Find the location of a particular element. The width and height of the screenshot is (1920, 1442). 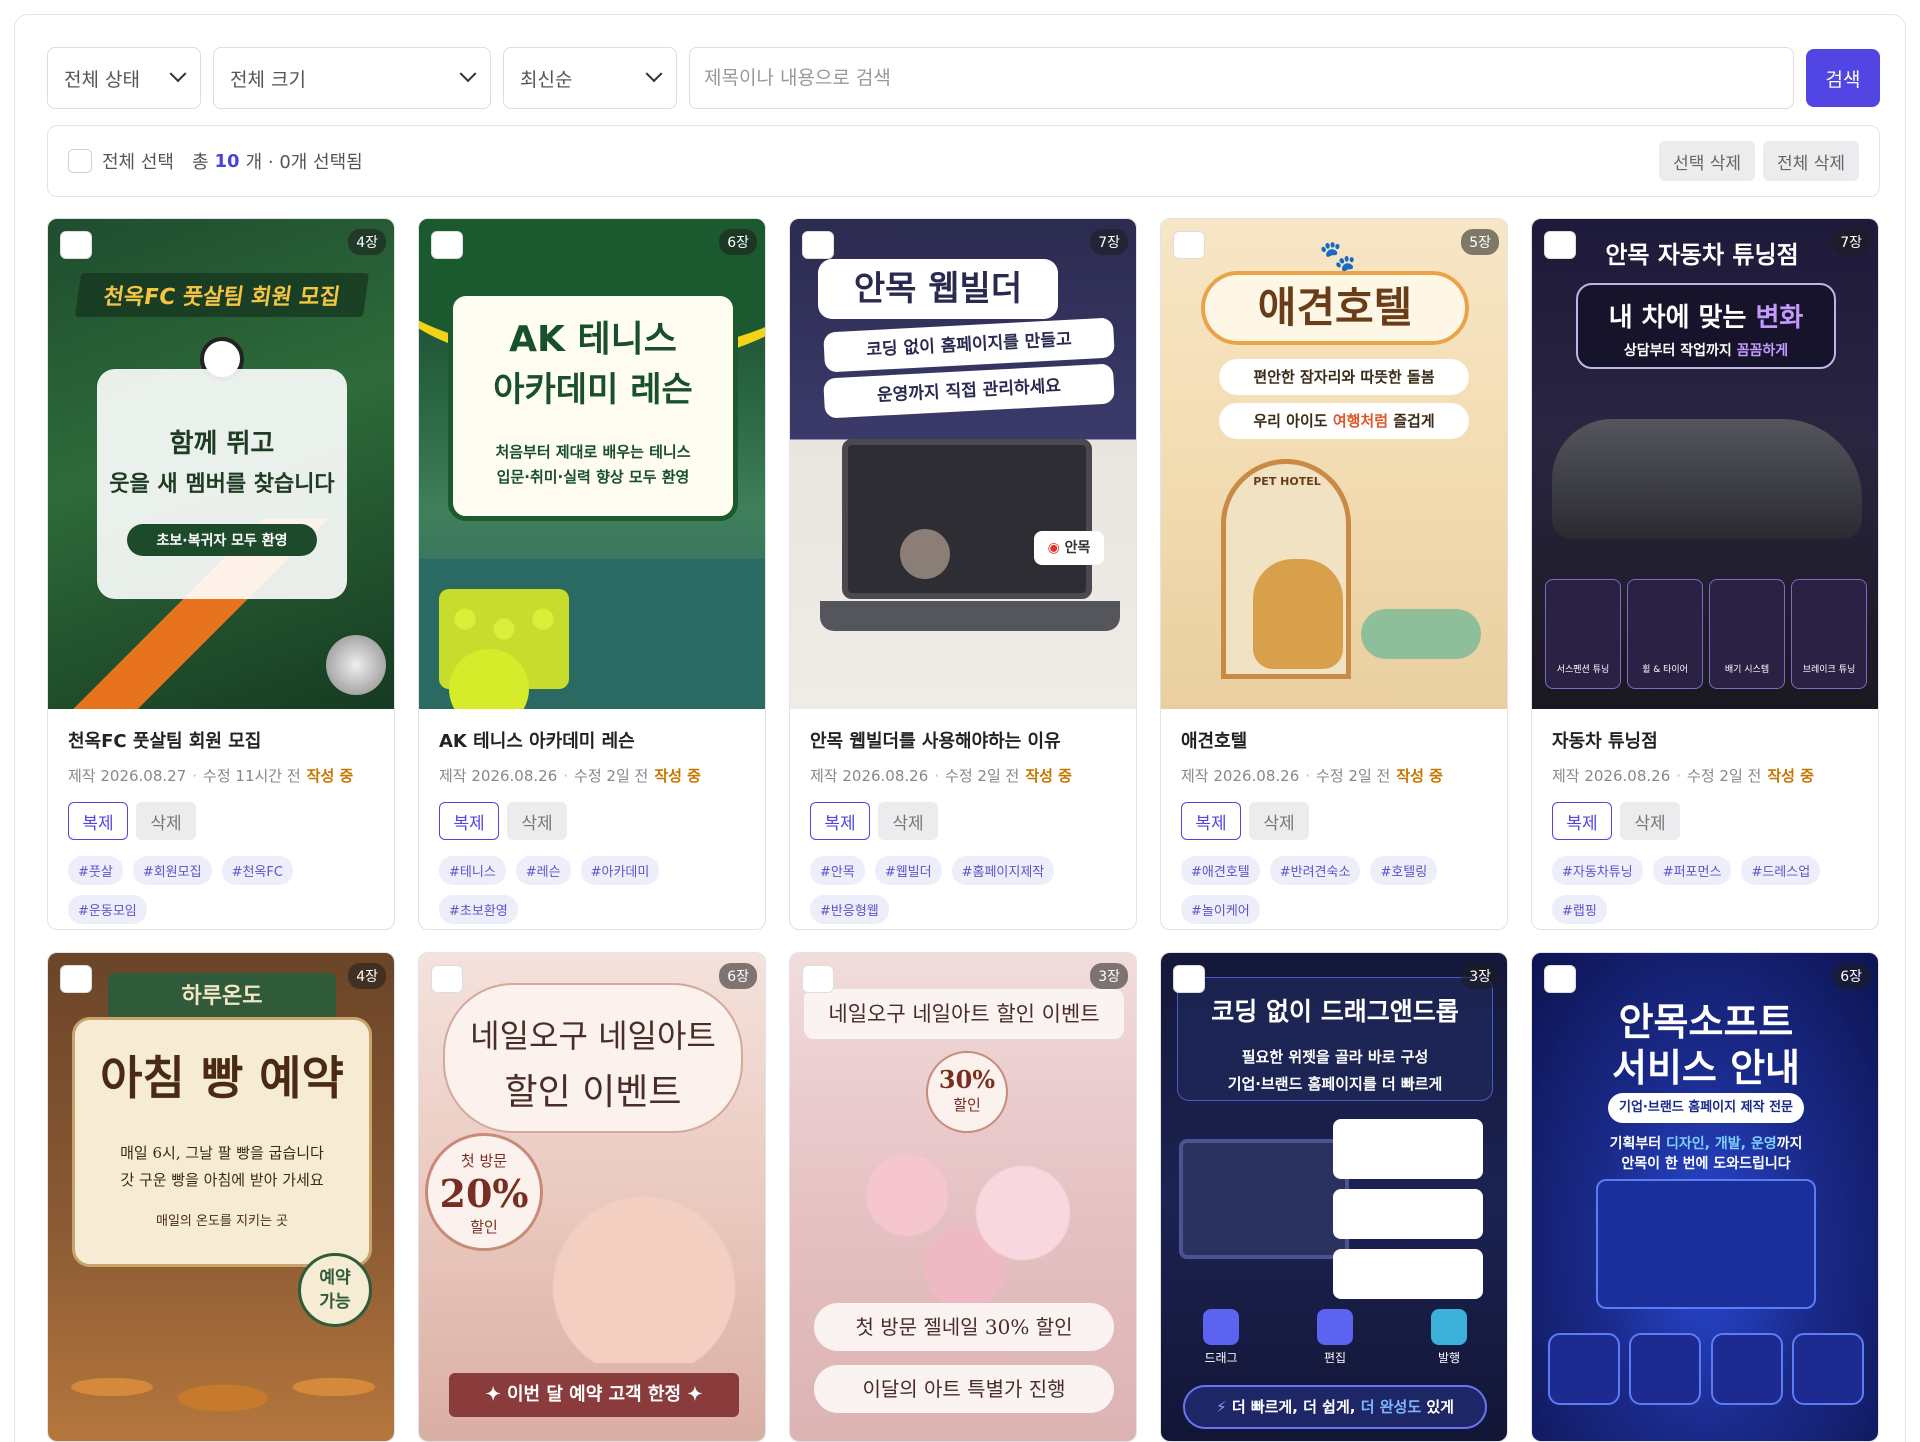

exhaust-part: 배기 시스템 is located at coordinates (1747, 634).